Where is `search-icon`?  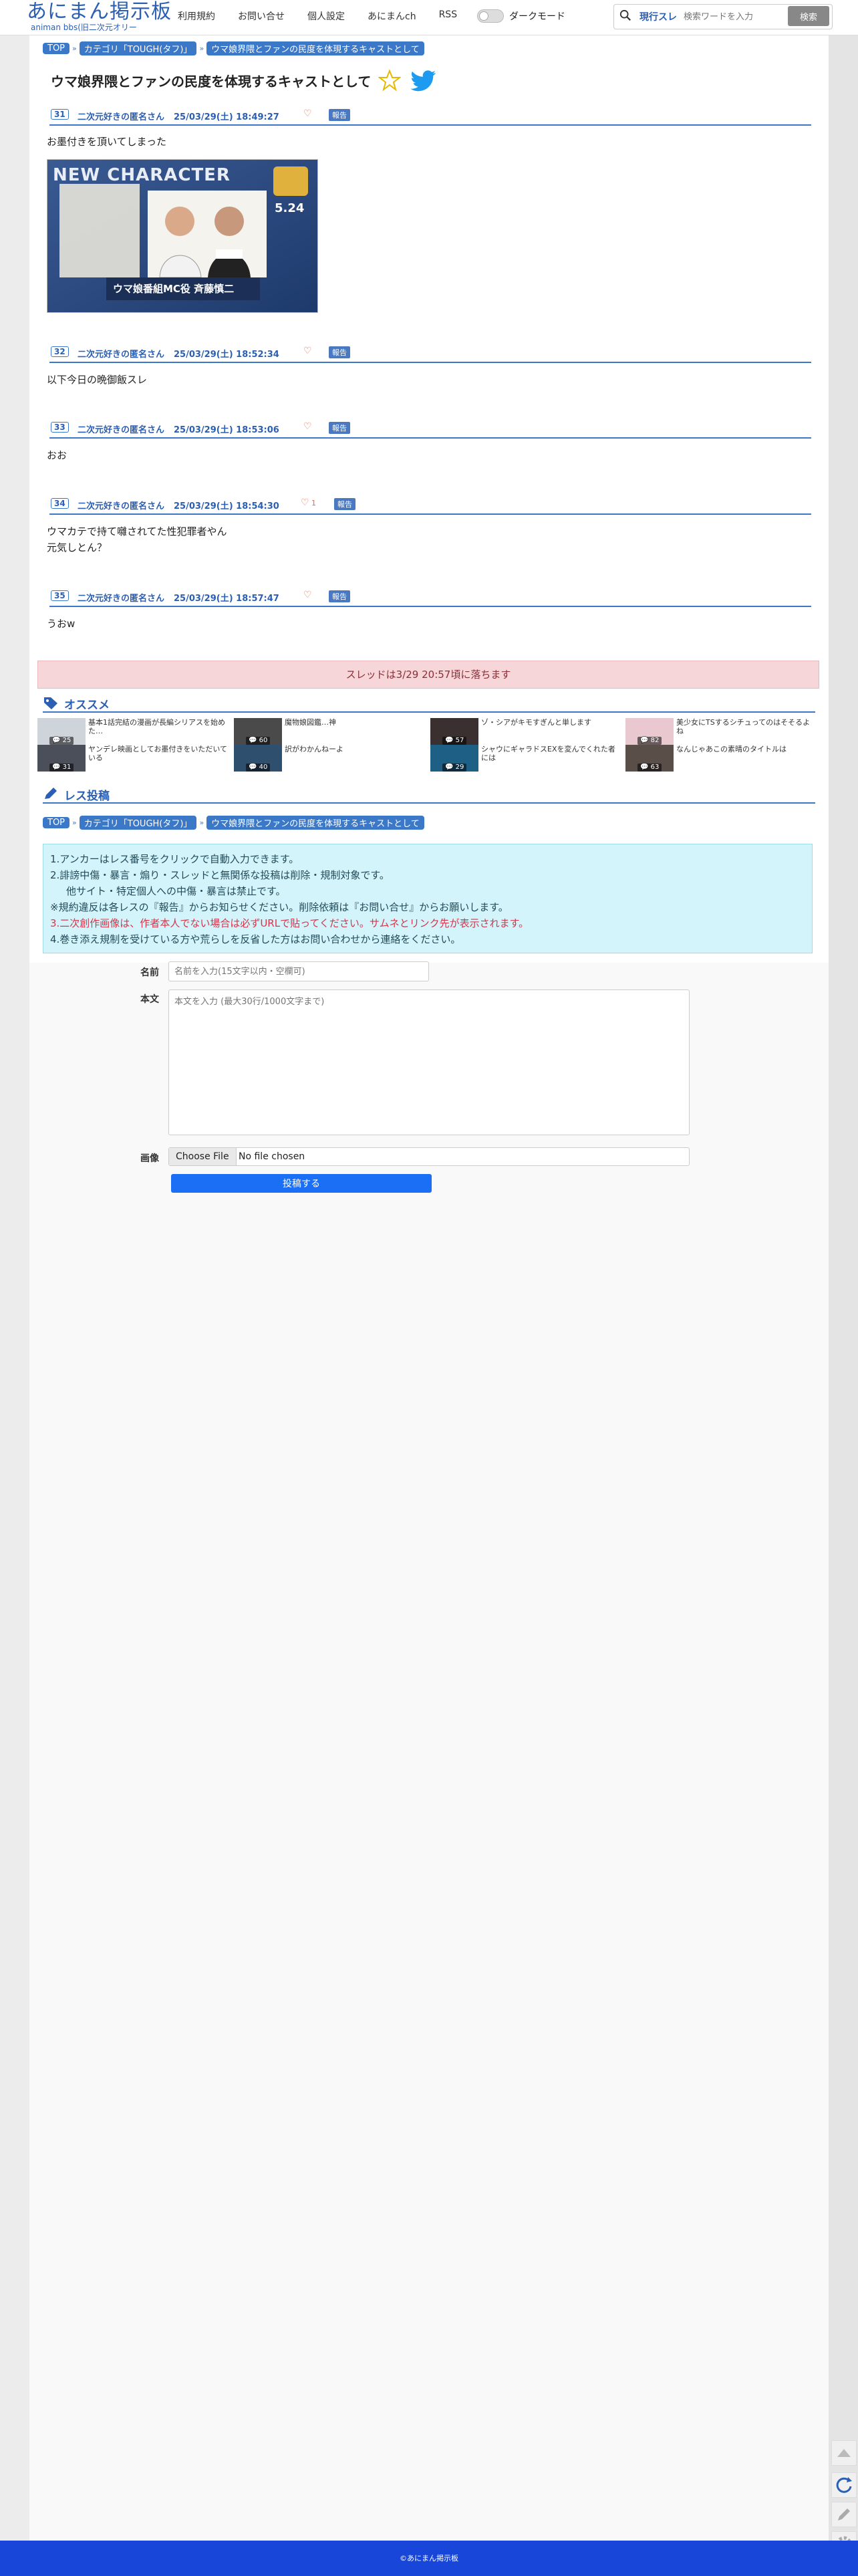 search-icon is located at coordinates (625, 15).